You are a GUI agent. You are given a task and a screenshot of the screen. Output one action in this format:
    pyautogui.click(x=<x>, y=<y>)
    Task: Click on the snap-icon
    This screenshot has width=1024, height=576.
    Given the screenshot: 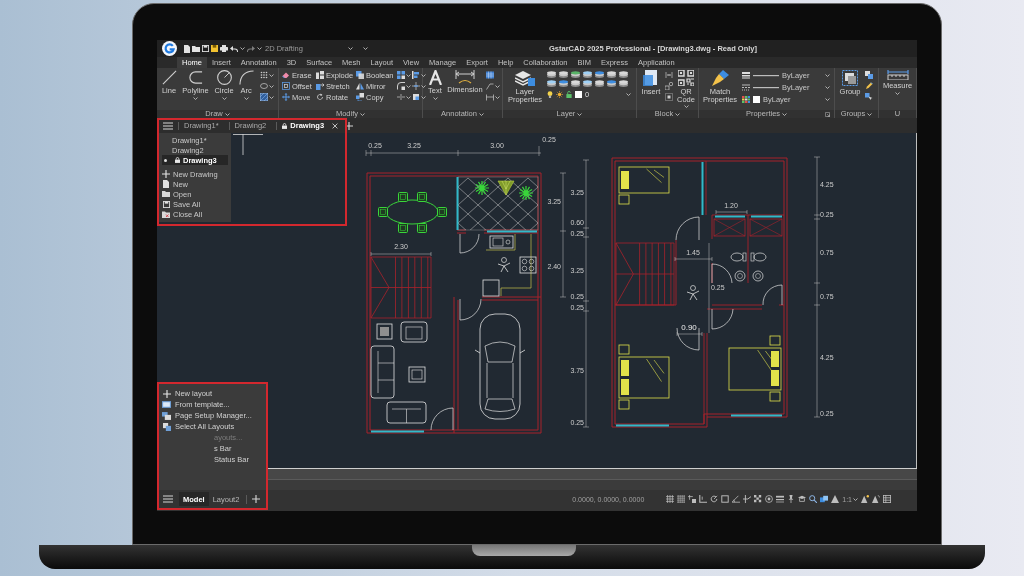 What is the action you would take?
    pyautogui.click(x=692, y=499)
    